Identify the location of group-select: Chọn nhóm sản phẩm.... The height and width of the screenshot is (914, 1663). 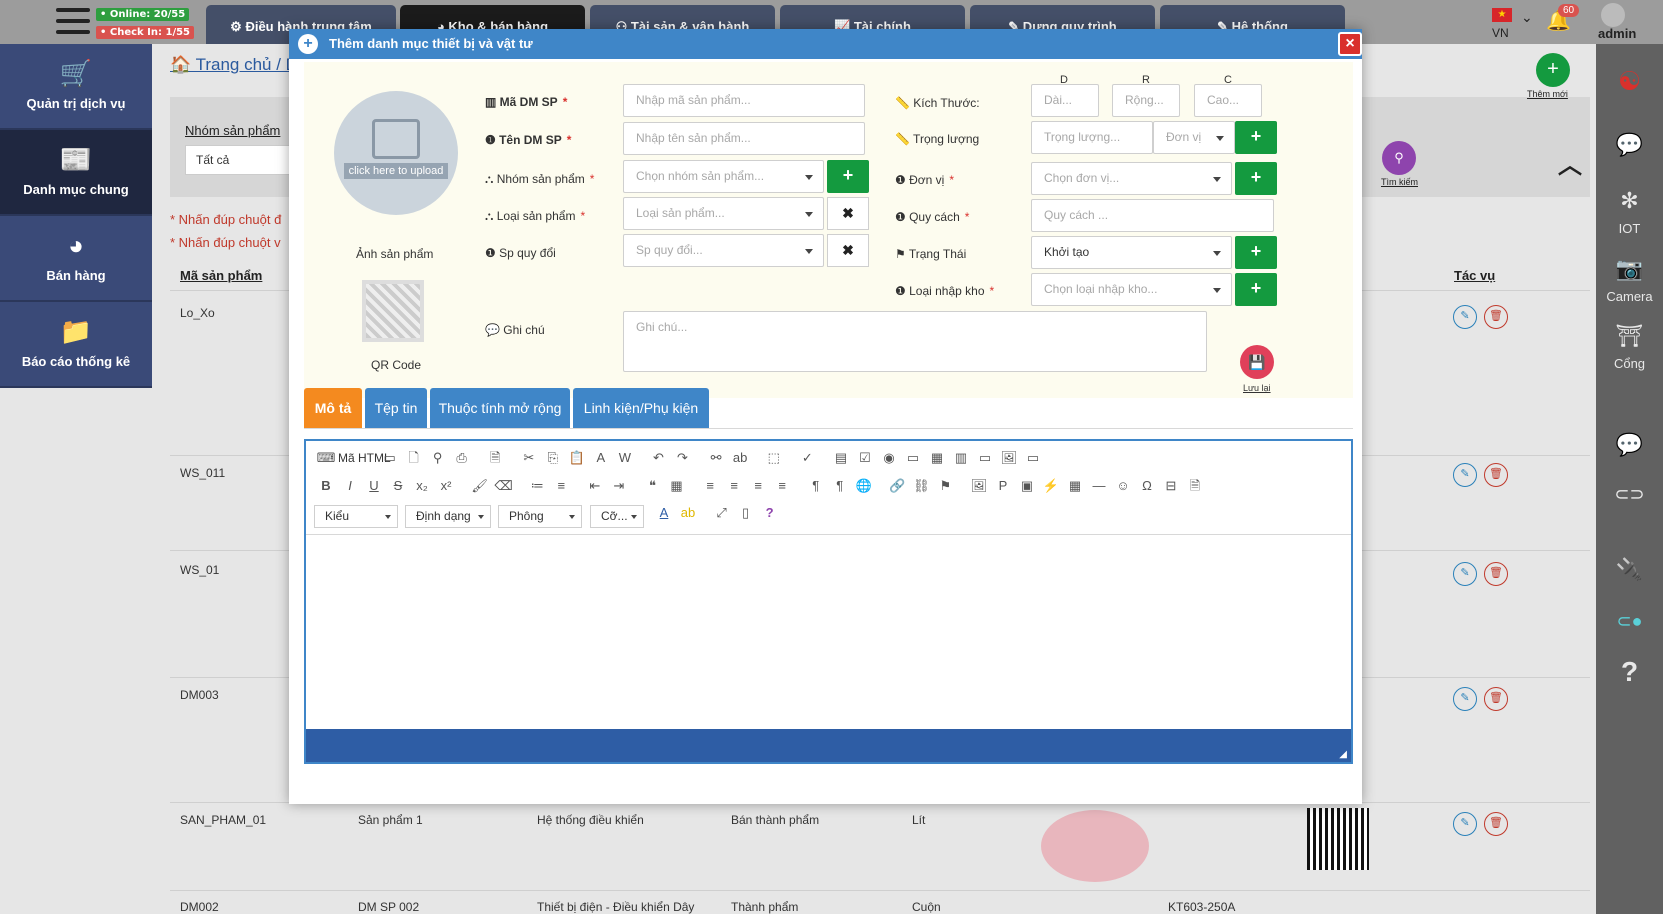
(723, 176).